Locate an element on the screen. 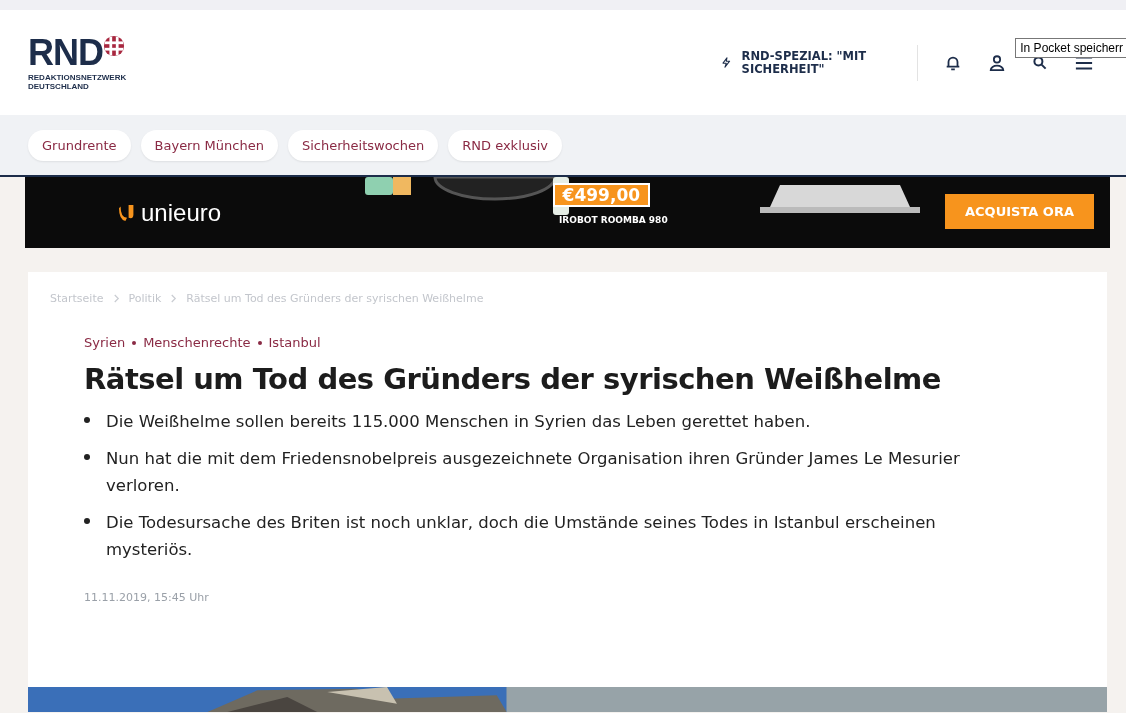 The width and height of the screenshot is (1126, 713). product-name: IROBOT ROOMBA 980 is located at coordinates (613, 220).